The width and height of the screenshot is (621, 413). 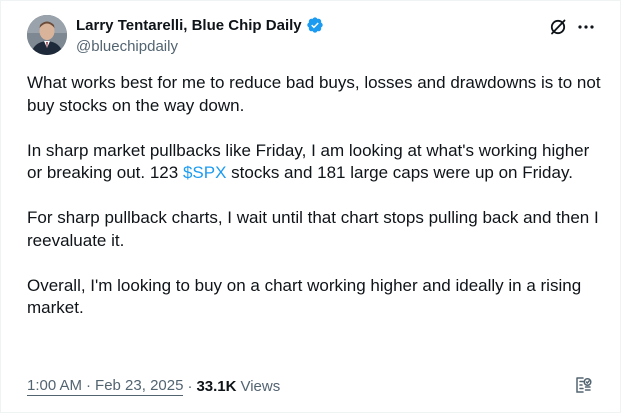 I want to click on cashtag-link: $SPX, so click(x=204, y=172).